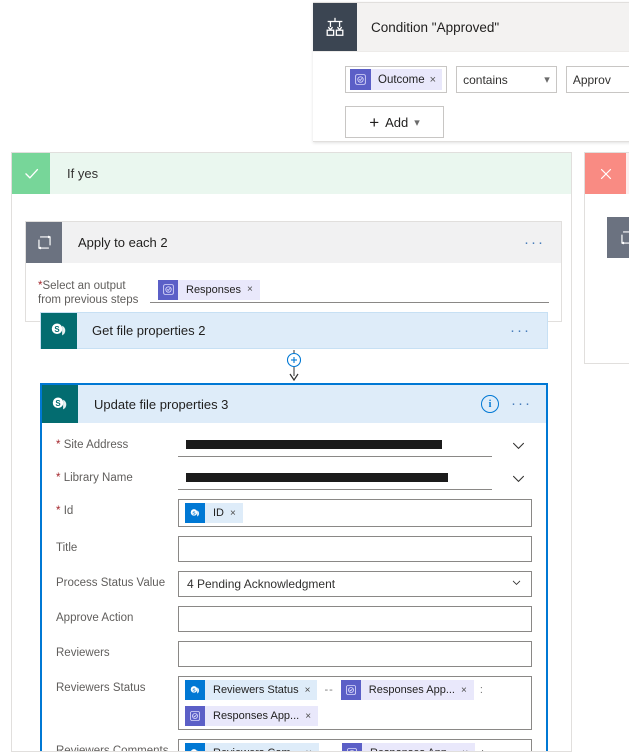 The width and height of the screenshot is (629, 752). Describe the element at coordinates (111, 583) in the screenshot. I see `field-label: Process Status Value` at that location.